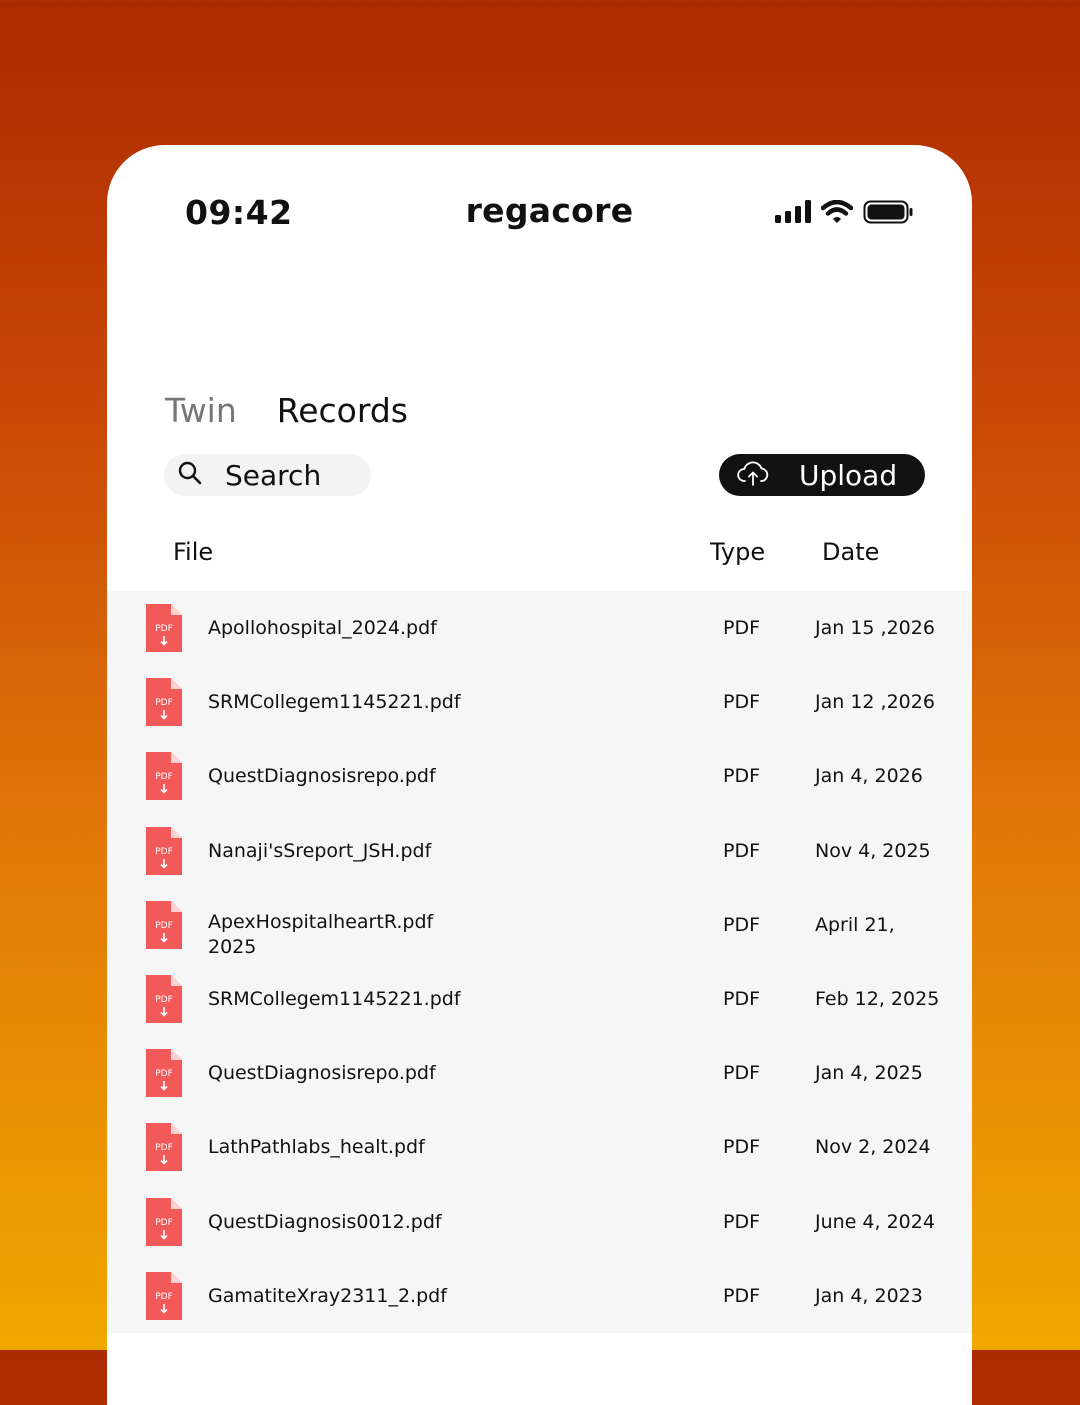 The width and height of the screenshot is (1080, 1405). Describe the element at coordinates (316, 1147) in the screenshot. I see `file-name: LathPathlabs_healt.pdf` at that location.